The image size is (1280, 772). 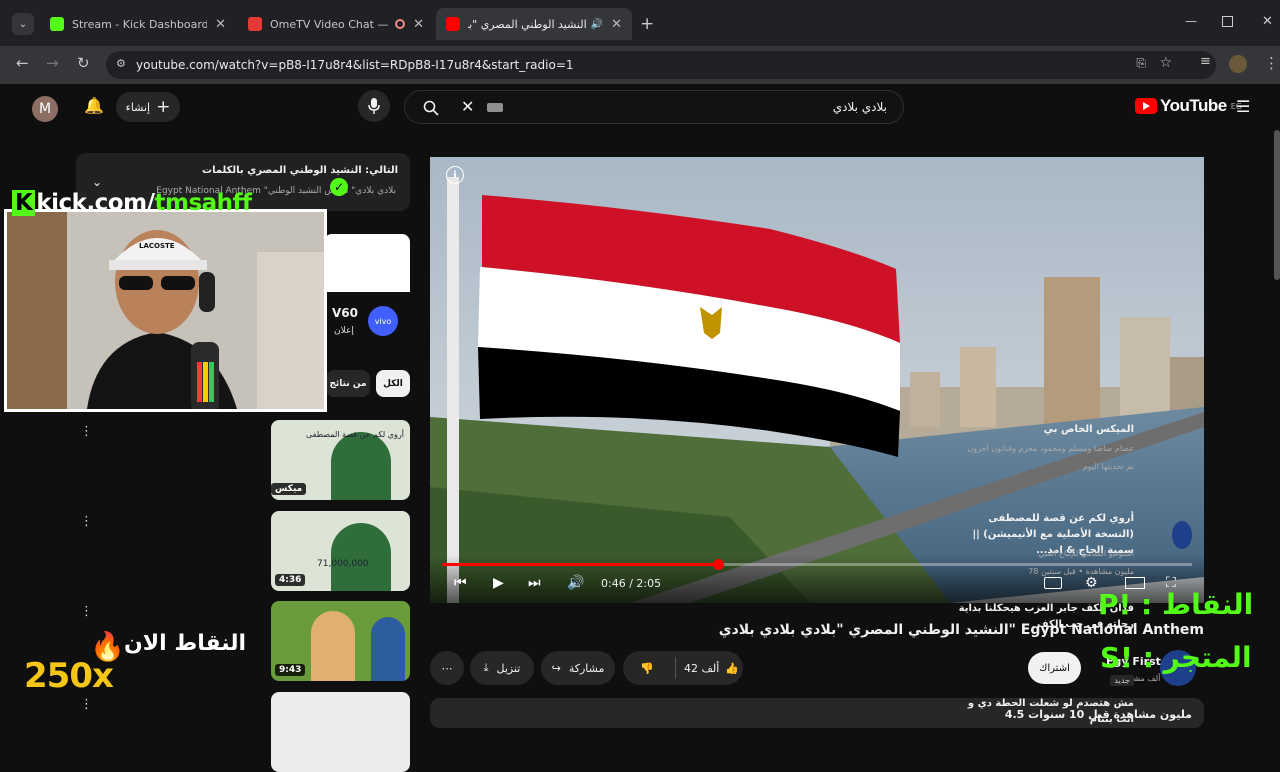 What do you see at coordinates (94, 105) in the screenshot?
I see `notifications-bell-icon: 🔔` at bounding box center [94, 105].